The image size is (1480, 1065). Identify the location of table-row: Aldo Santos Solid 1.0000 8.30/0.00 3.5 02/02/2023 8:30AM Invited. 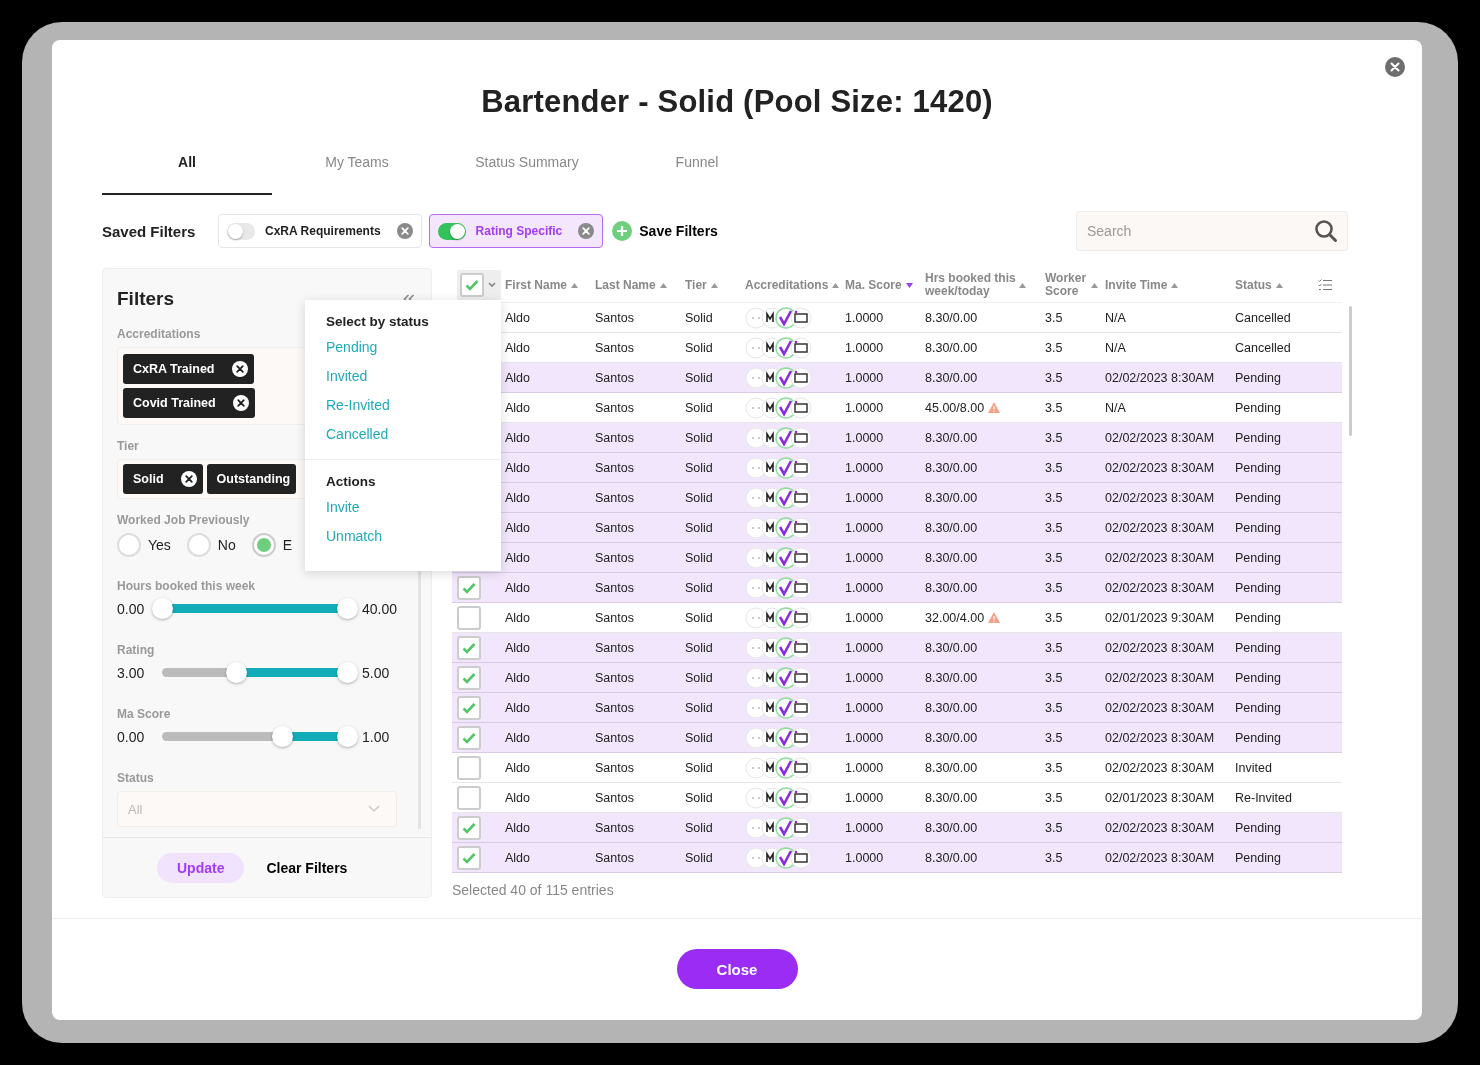
(897, 768).